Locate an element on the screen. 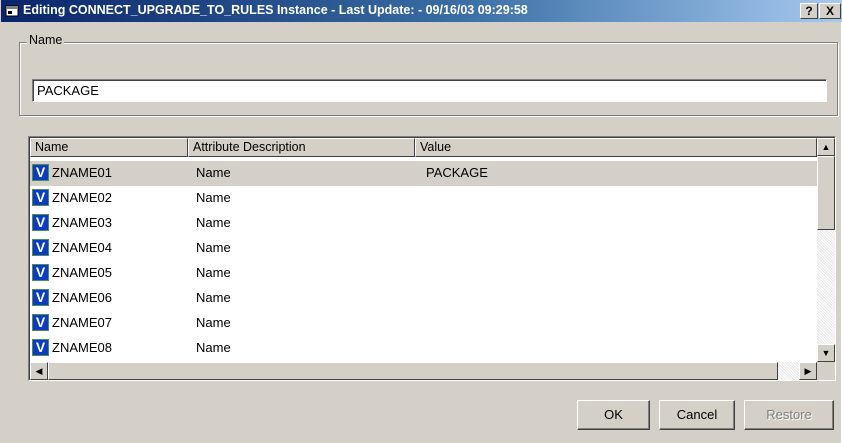  scroll-right-arrow-icon: ▶ is located at coordinates (808, 371).